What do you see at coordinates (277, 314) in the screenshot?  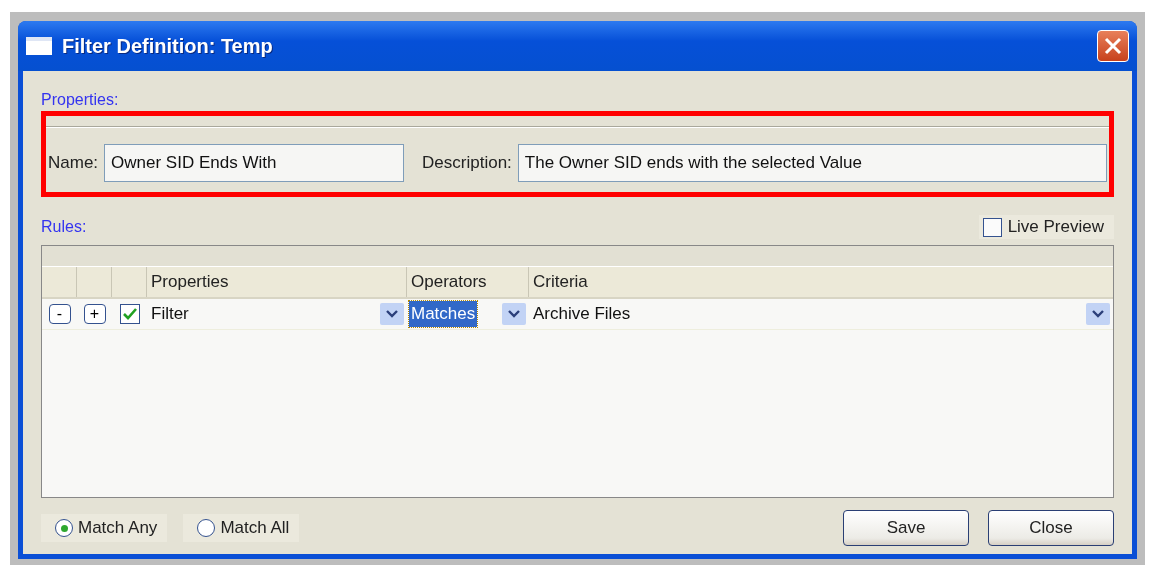 I see `property-dropdown: Filter` at bounding box center [277, 314].